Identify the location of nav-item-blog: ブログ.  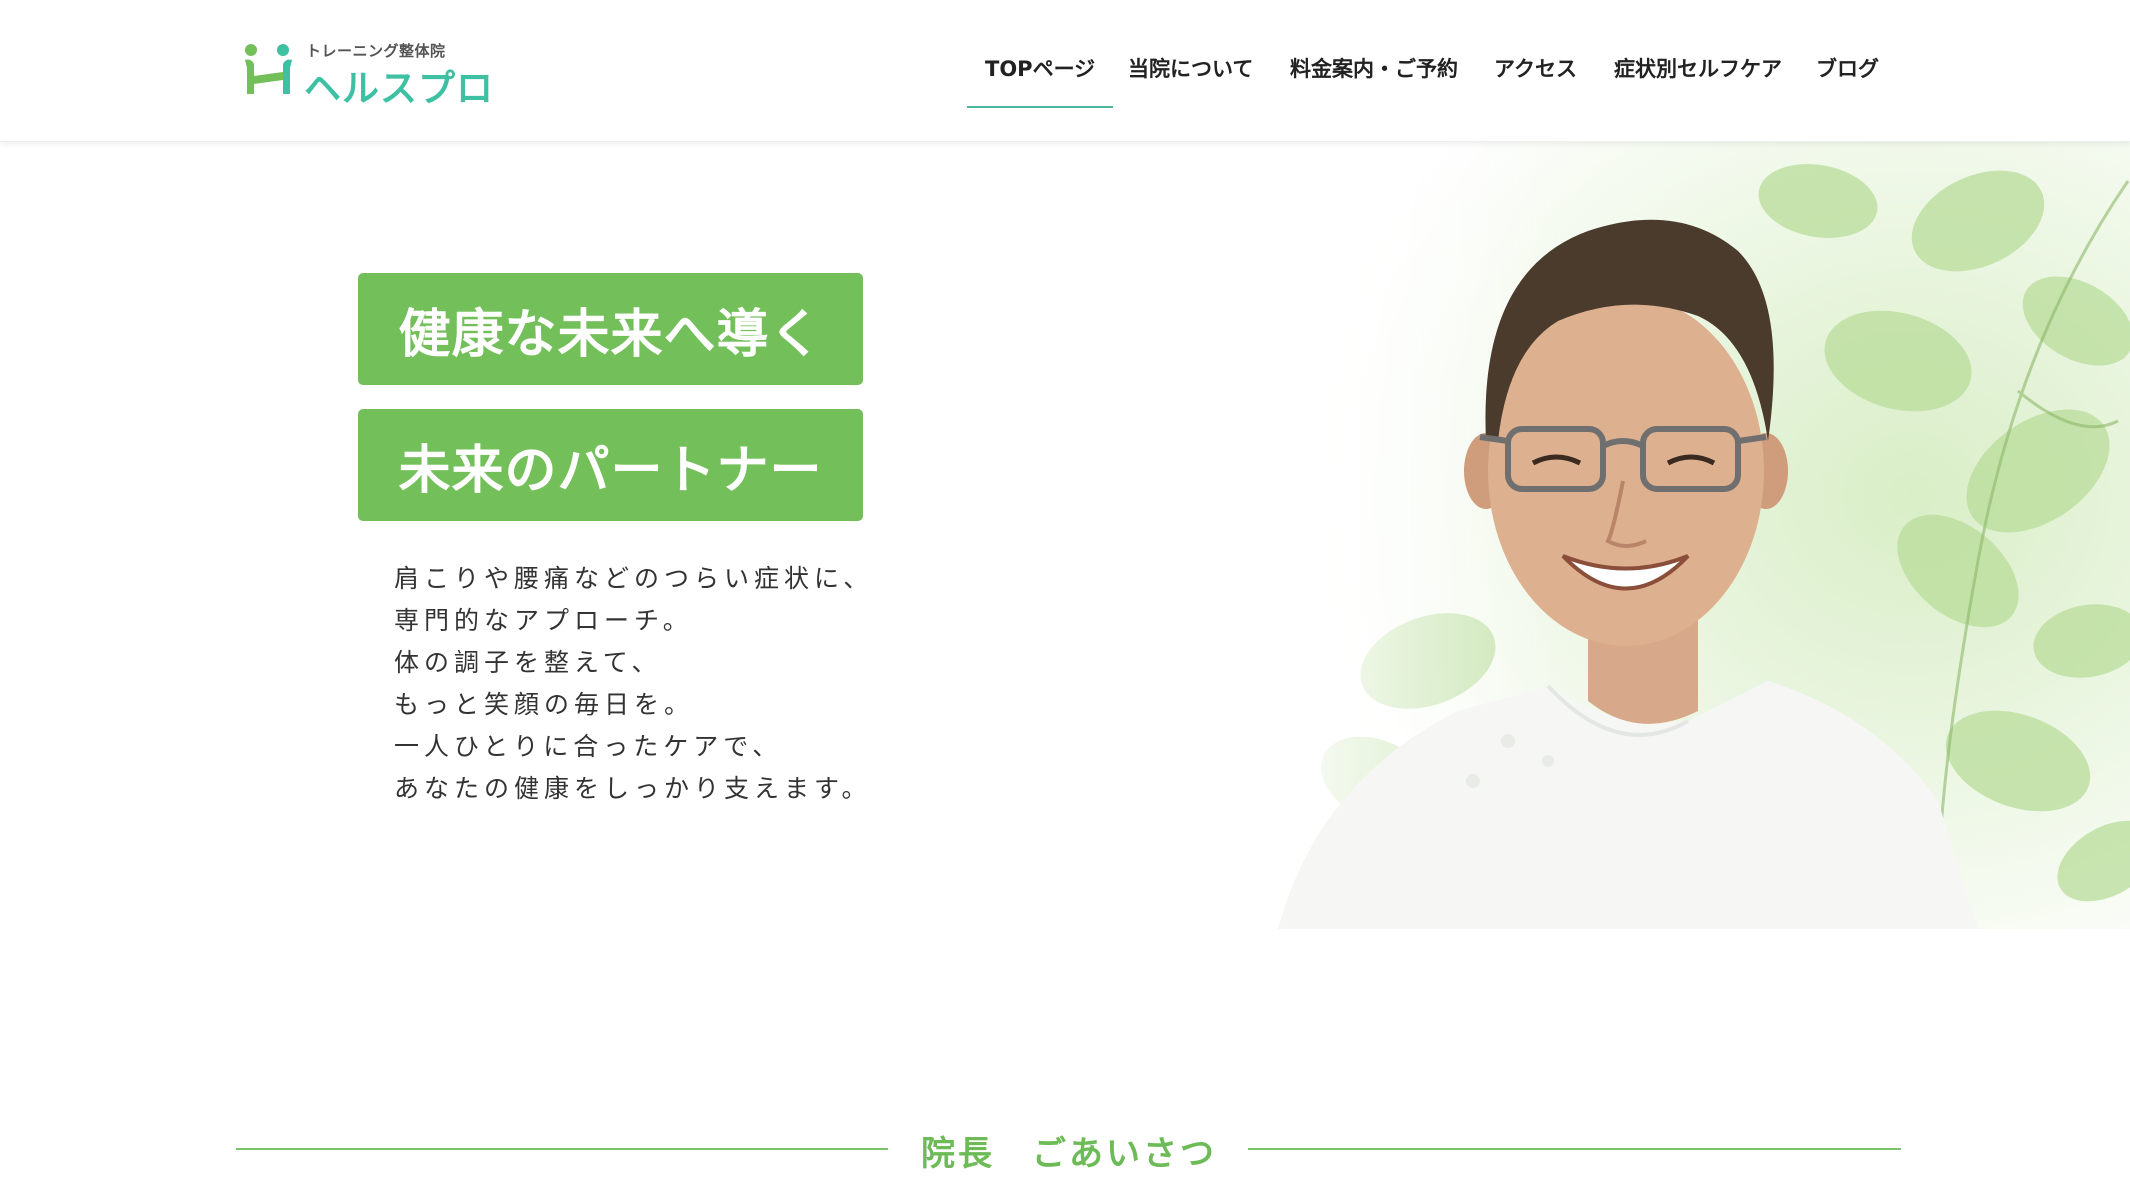
(1847, 76).